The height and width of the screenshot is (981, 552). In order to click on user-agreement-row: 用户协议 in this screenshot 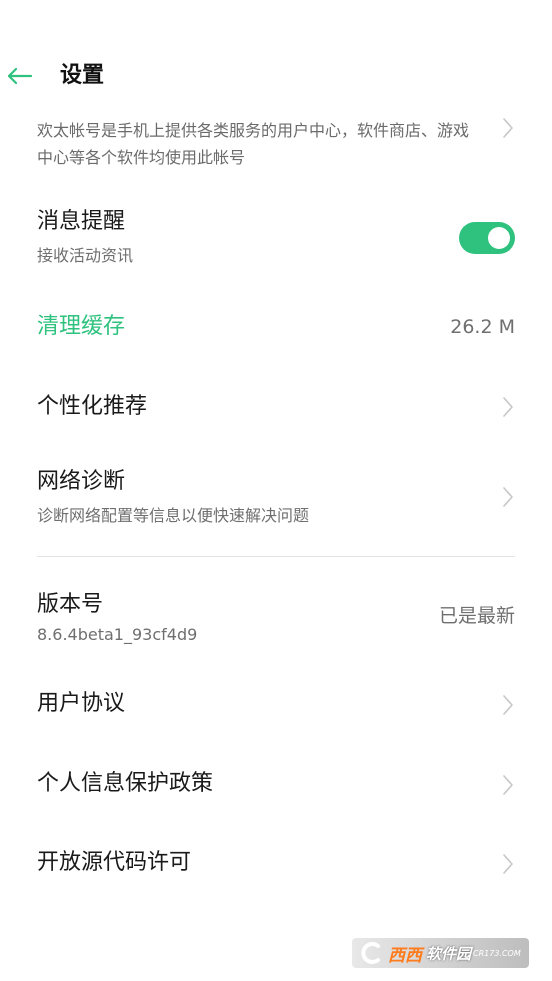, I will do `click(276, 705)`.